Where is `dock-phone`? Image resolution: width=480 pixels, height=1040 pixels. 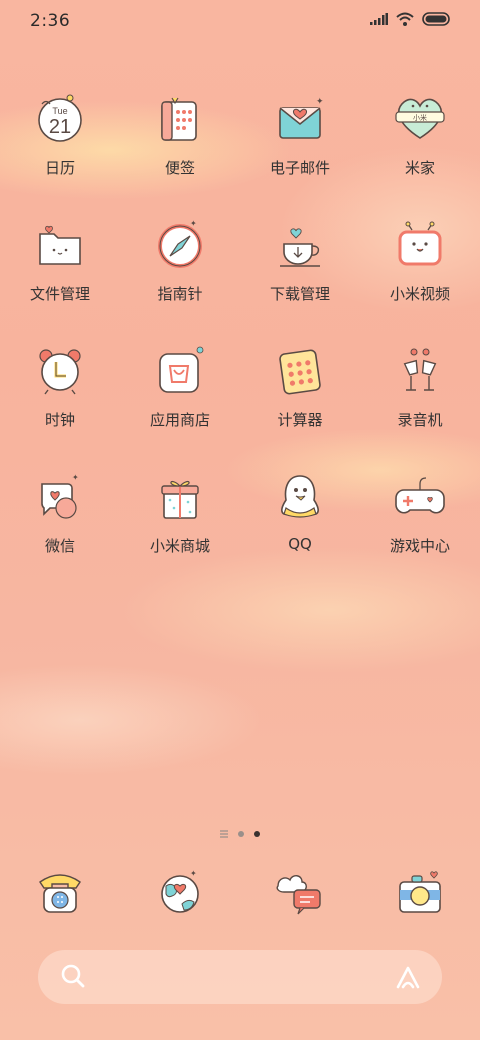 dock-phone is located at coordinates (60, 892).